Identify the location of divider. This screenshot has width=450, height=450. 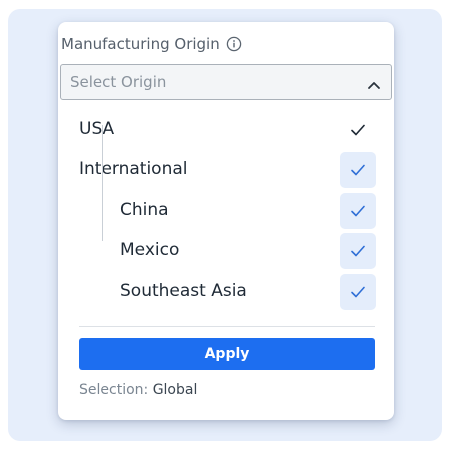
(227, 326).